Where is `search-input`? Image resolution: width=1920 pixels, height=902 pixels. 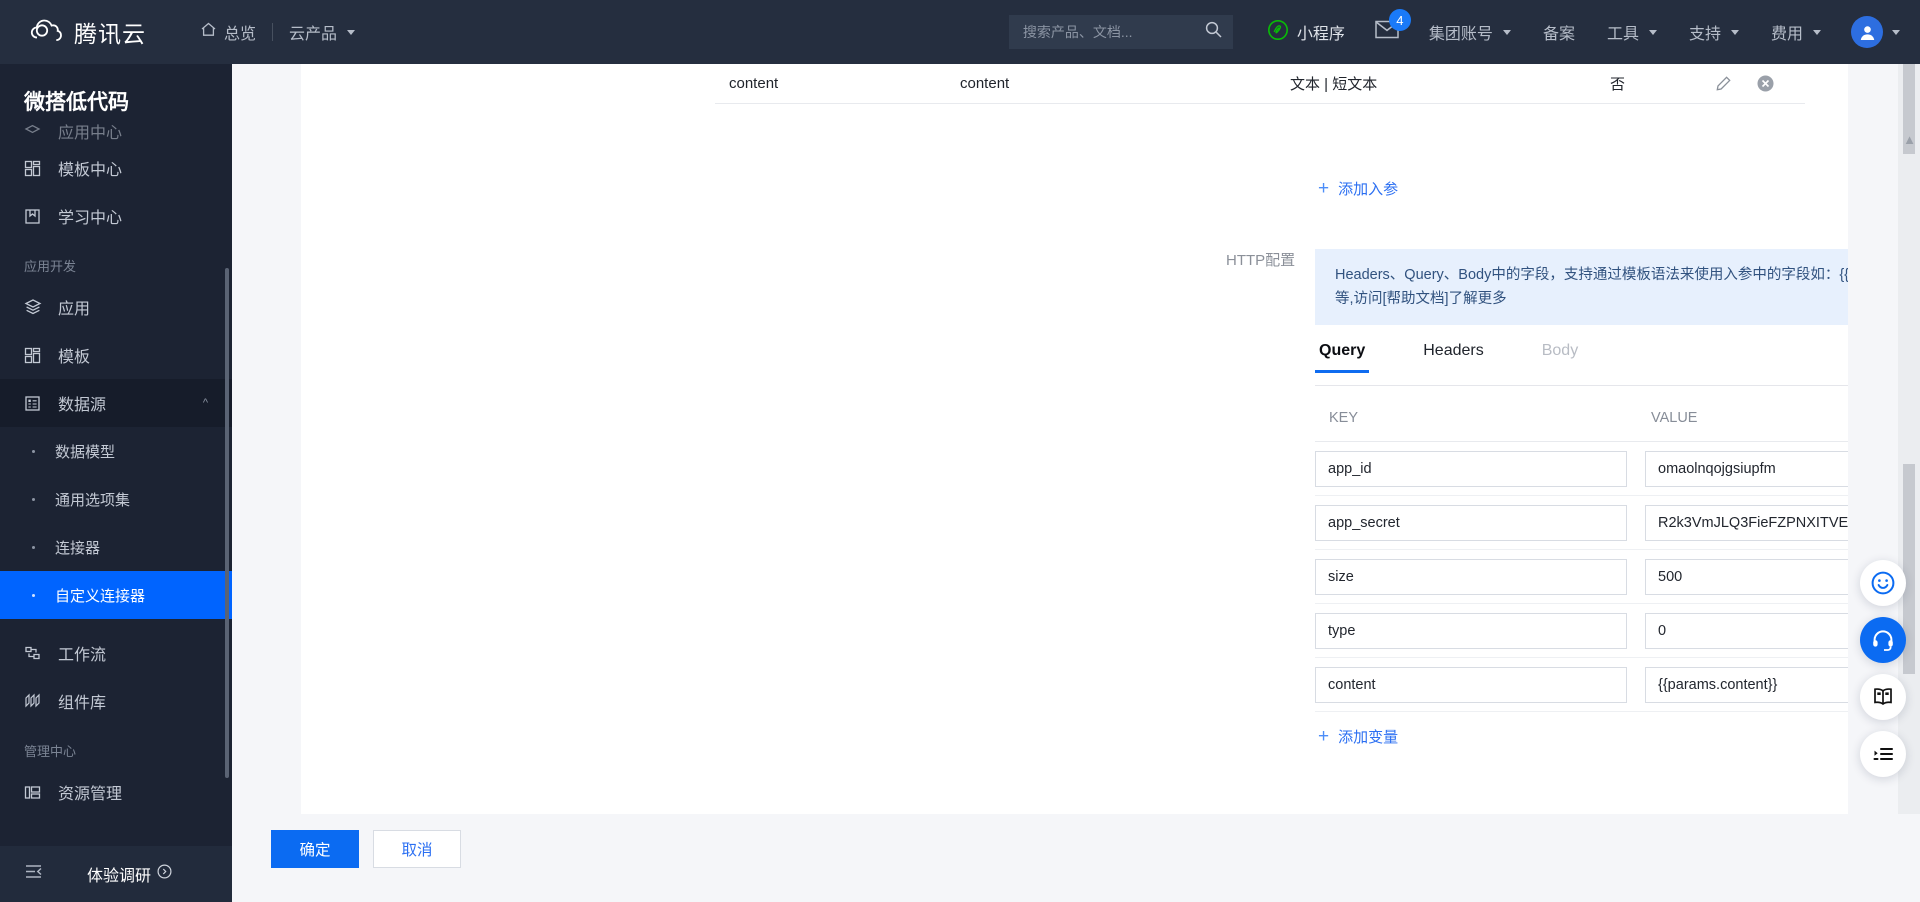 search-input is located at coordinates (1113, 32).